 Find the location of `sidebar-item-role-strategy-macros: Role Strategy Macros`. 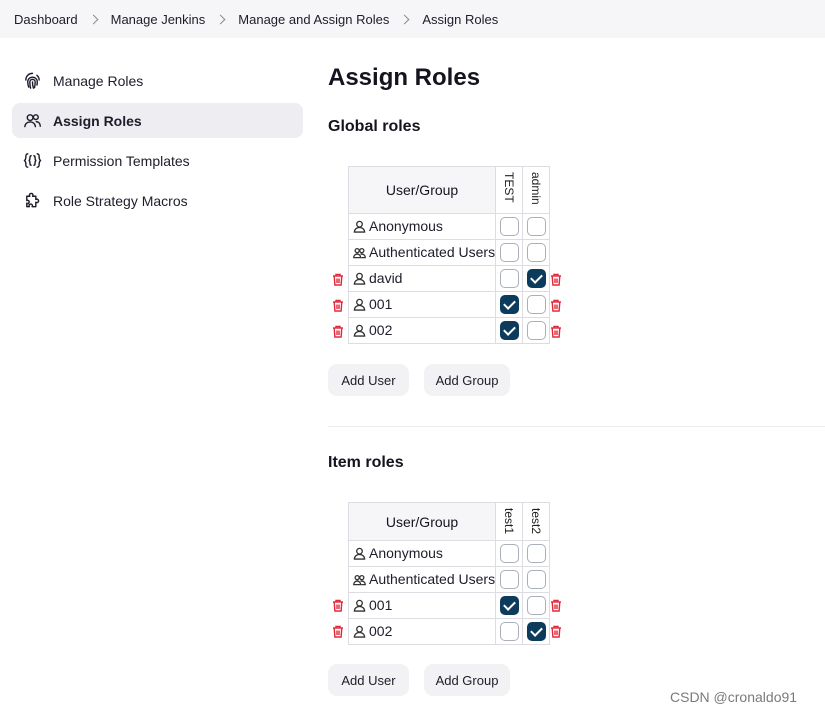

sidebar-item-role-strategy-macros: Role Strategy Macros is located at coordinates (157, 200).